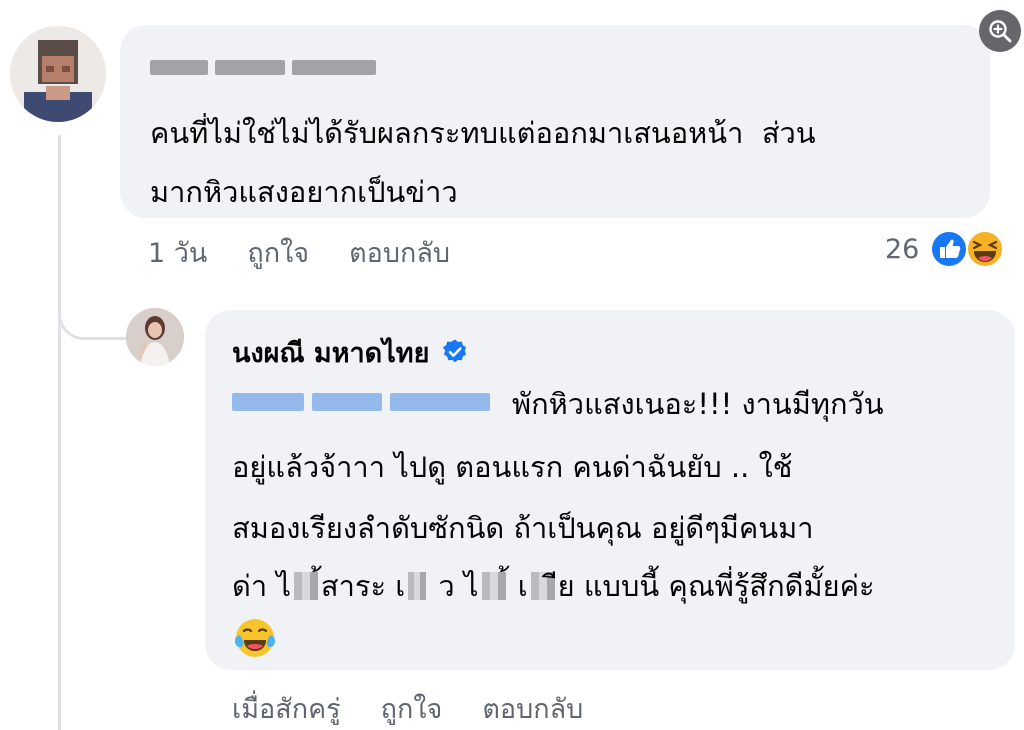 The width and height of the screenshot is (1024, 730). Describe the element at coordinates (177, 252) in the screenshot. I see `comment-time: 1 วัน` at that location.